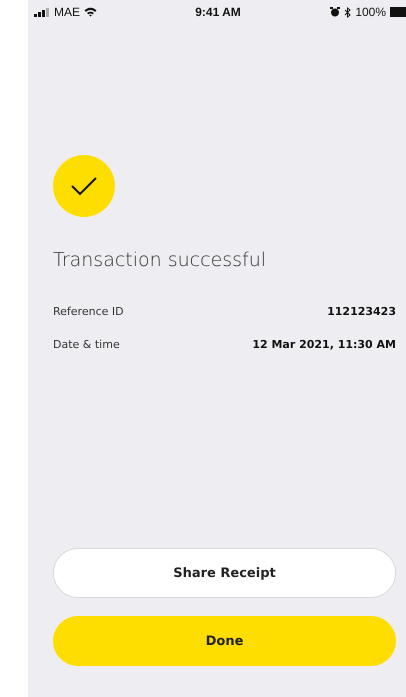 This screenshot has width=406, height=697. What do you see at coordinates (218, 12) in the screenshot?
I see `clock-time: 9:41 AM` at bounding box center [218, 12].